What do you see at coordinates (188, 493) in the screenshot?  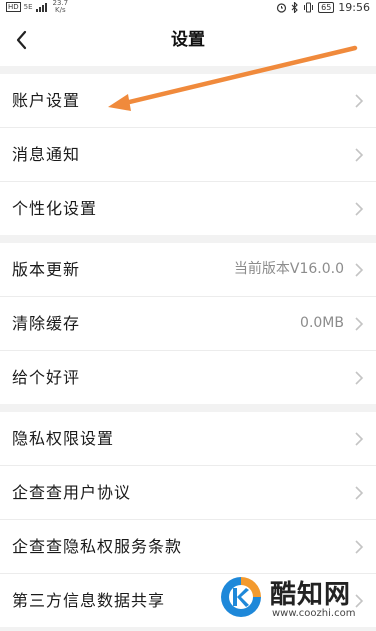 I see `row-user-agreement: 企查查用户协议` at bounding box center [188, 493].